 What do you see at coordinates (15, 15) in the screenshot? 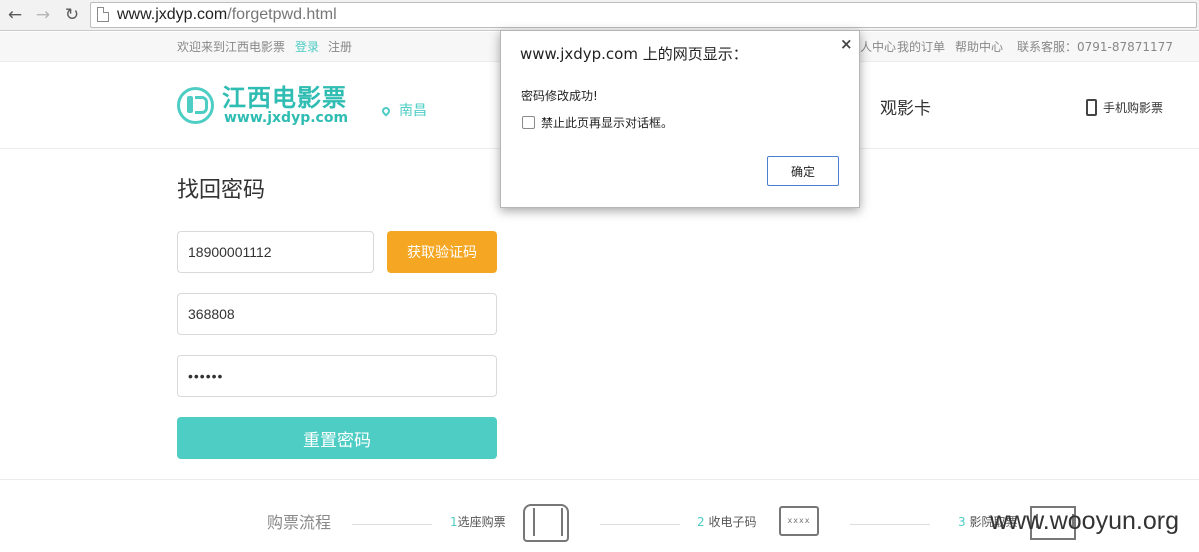
I see `back-arrow-icon: ←` at bounding box center [15, 15].